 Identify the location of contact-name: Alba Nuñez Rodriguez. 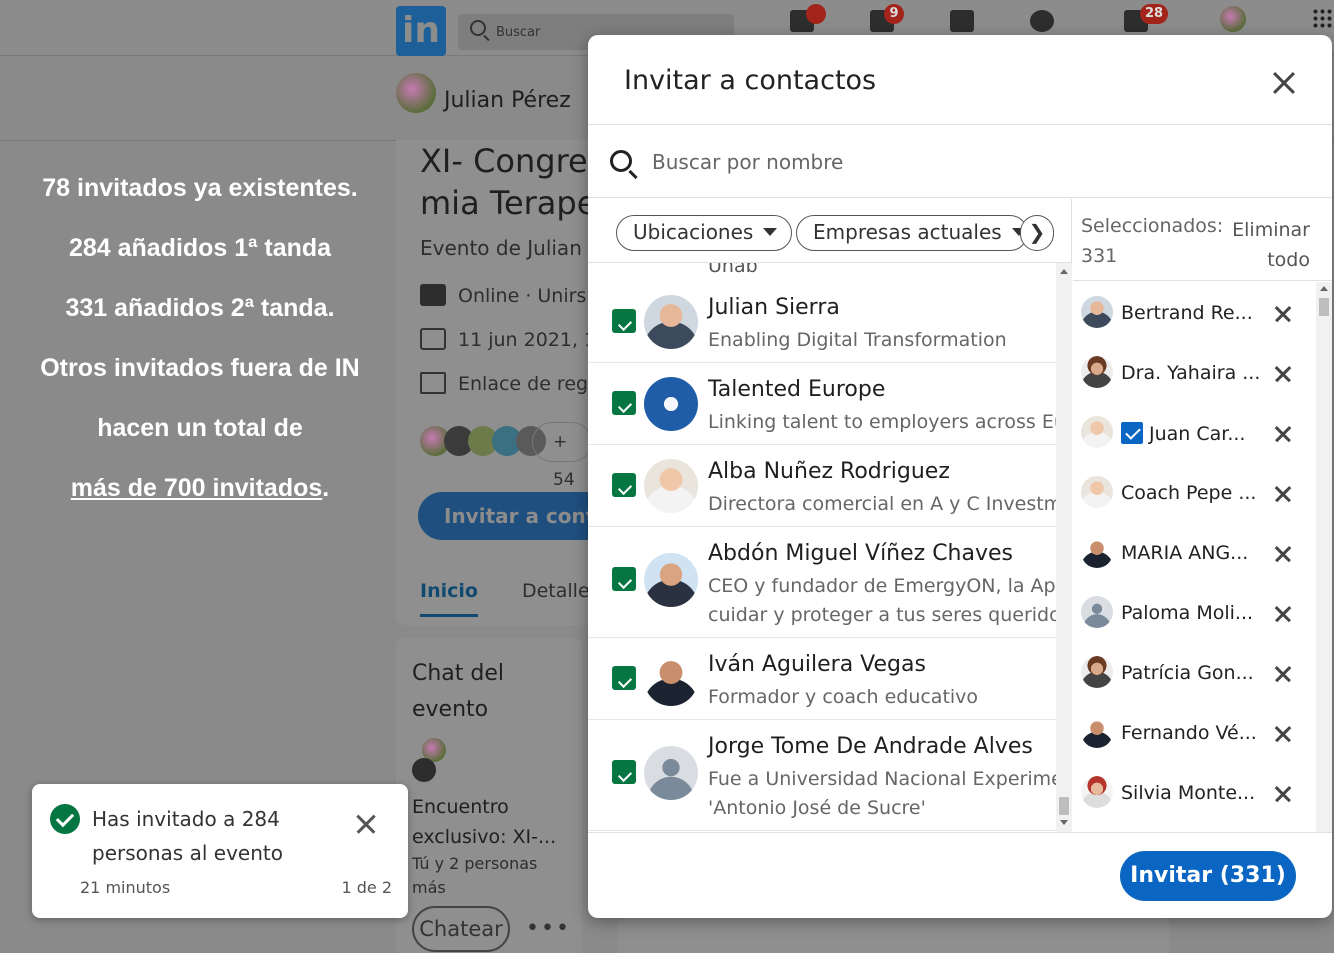
(829, 471).